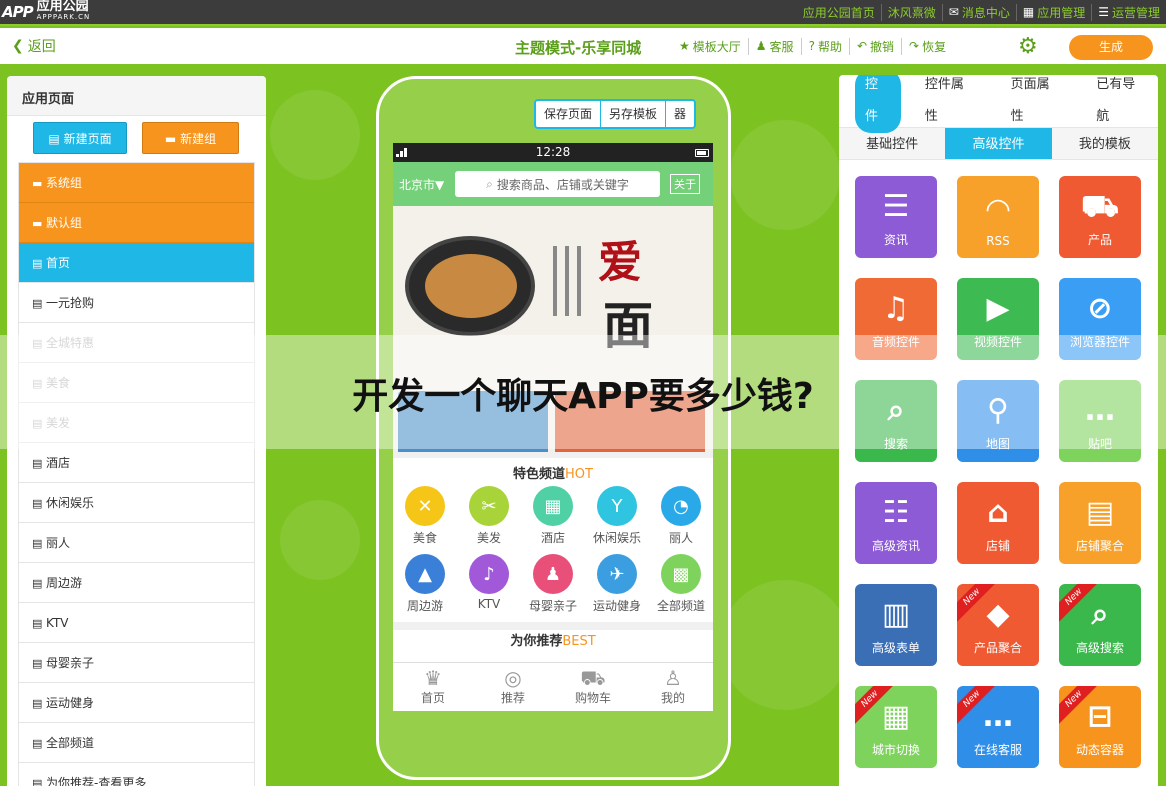 The height and width of the screenshot is (786, 1166). I want to click on control-tile-icon: ⊘, so click(1100, 308).